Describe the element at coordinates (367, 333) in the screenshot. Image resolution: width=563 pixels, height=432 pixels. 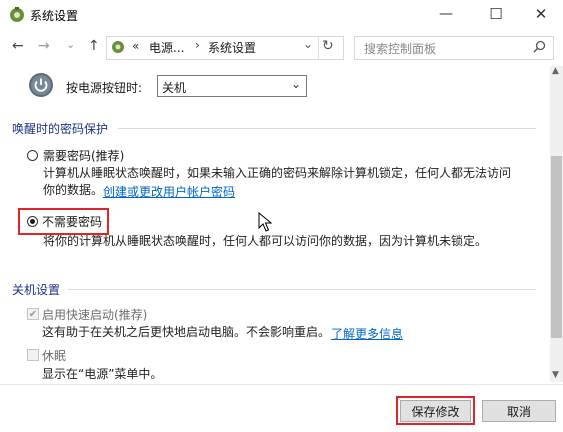
I see `learn-more-link: 了解更多信息` at that location.